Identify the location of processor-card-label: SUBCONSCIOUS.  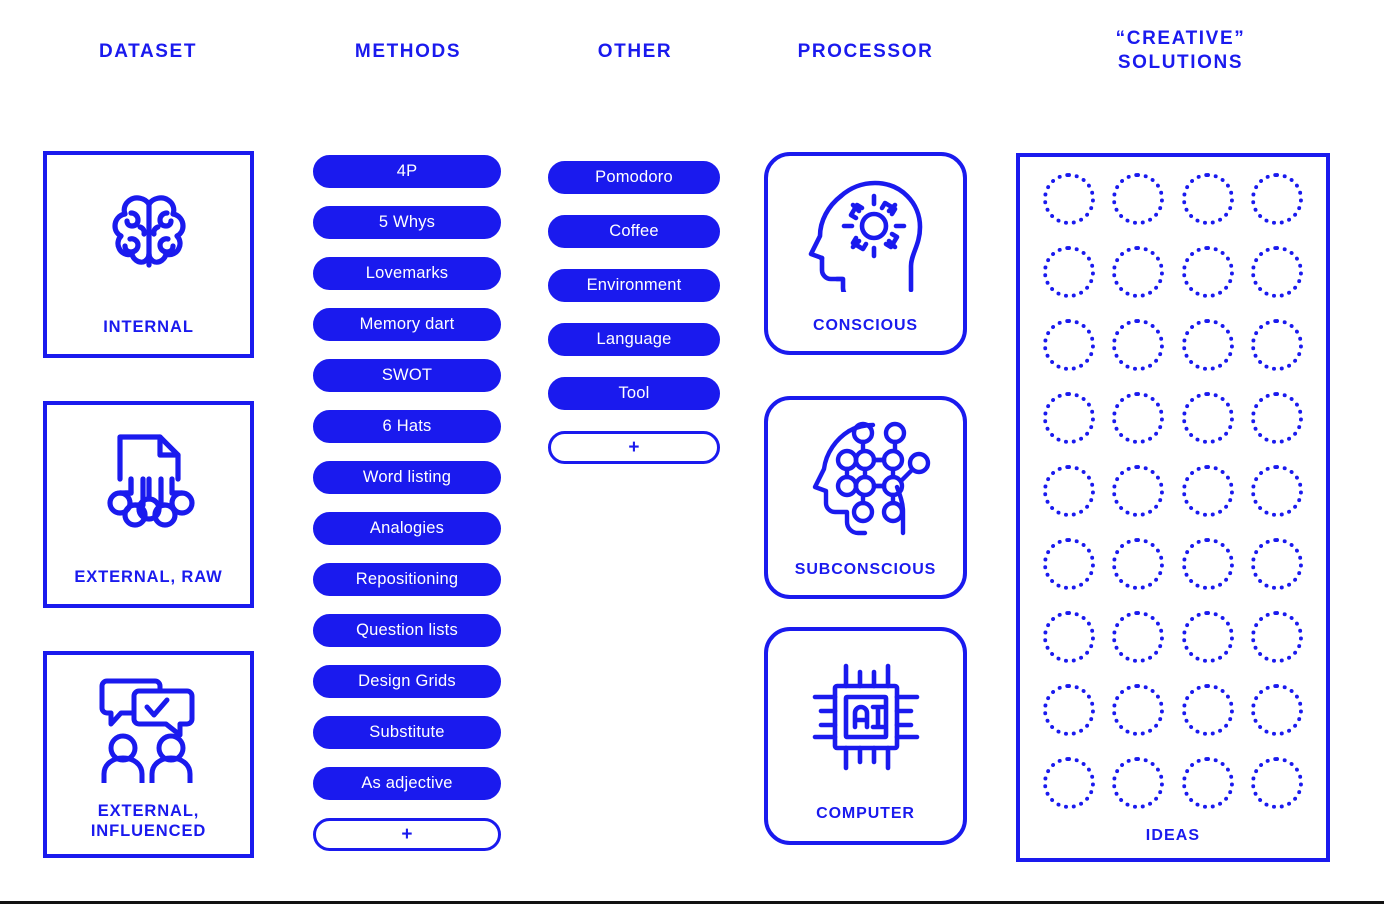
(865, 569).